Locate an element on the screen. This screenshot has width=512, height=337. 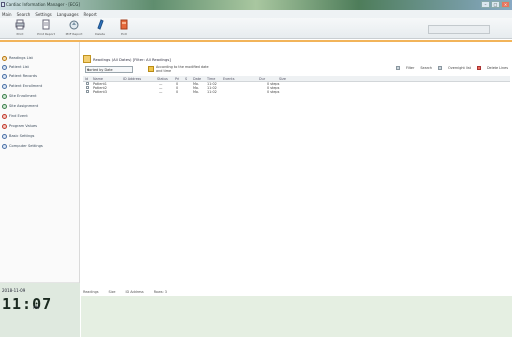
status-rows: Rows: 3 is located at coordinates (160, 292).